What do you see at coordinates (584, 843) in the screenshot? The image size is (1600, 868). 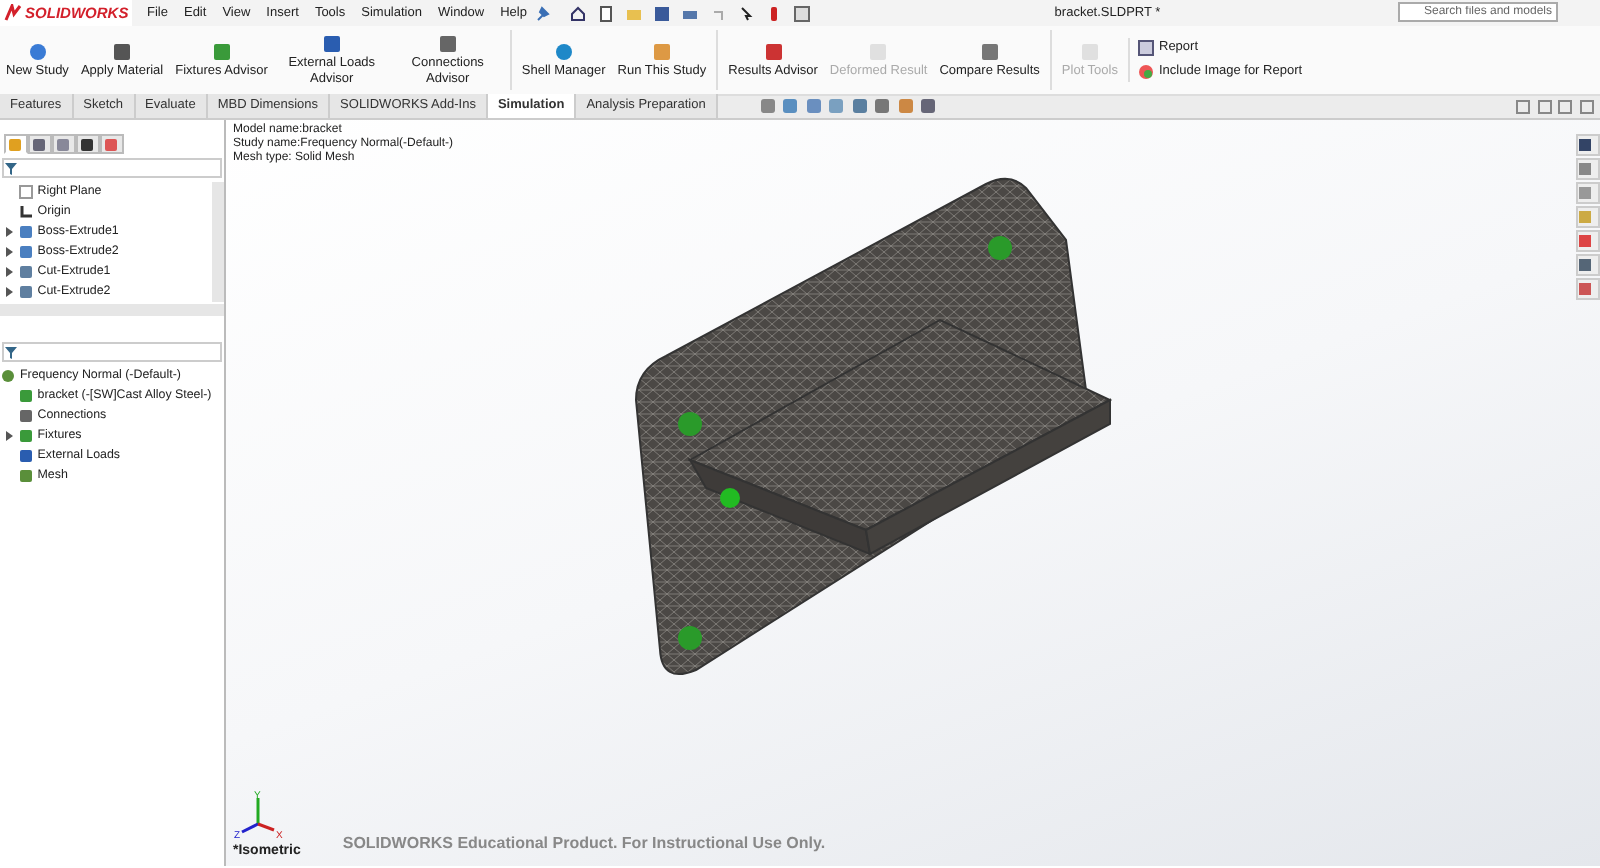 I see `educational-notice: SOLIDWORKS Educational Product. For Instructional Use Only.` at bounding box center [584, 843].